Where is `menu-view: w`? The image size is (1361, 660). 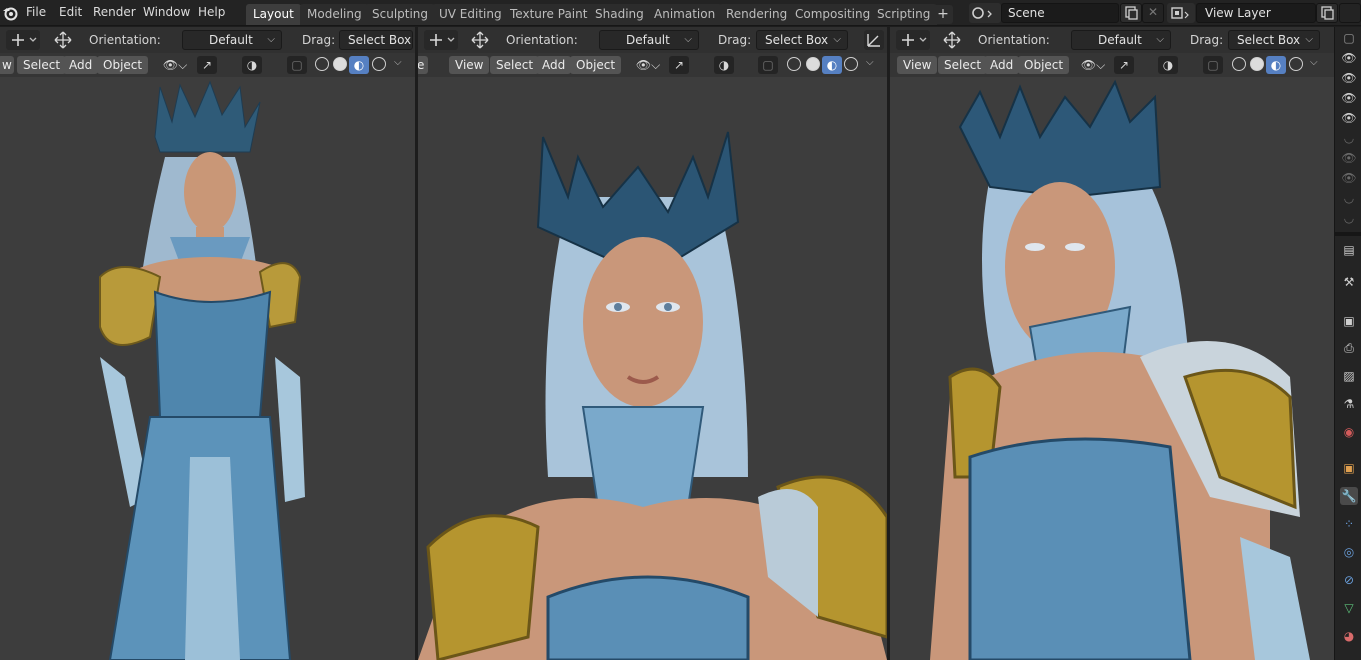 menu-view: w is located at coordinates (7, 65).